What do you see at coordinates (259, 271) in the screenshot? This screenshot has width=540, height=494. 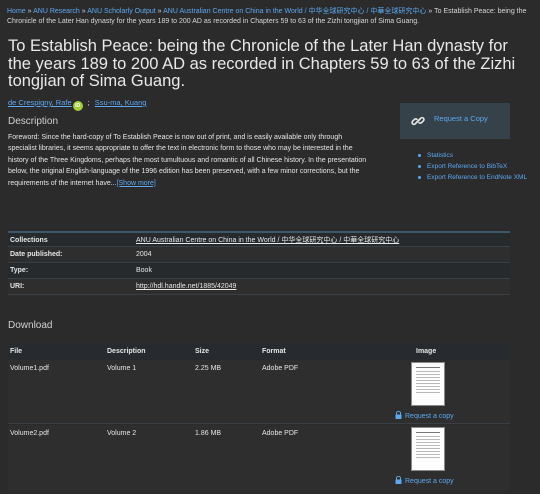 I see `metadata-row-type: Type: Book` at bounding box center [259, 271].